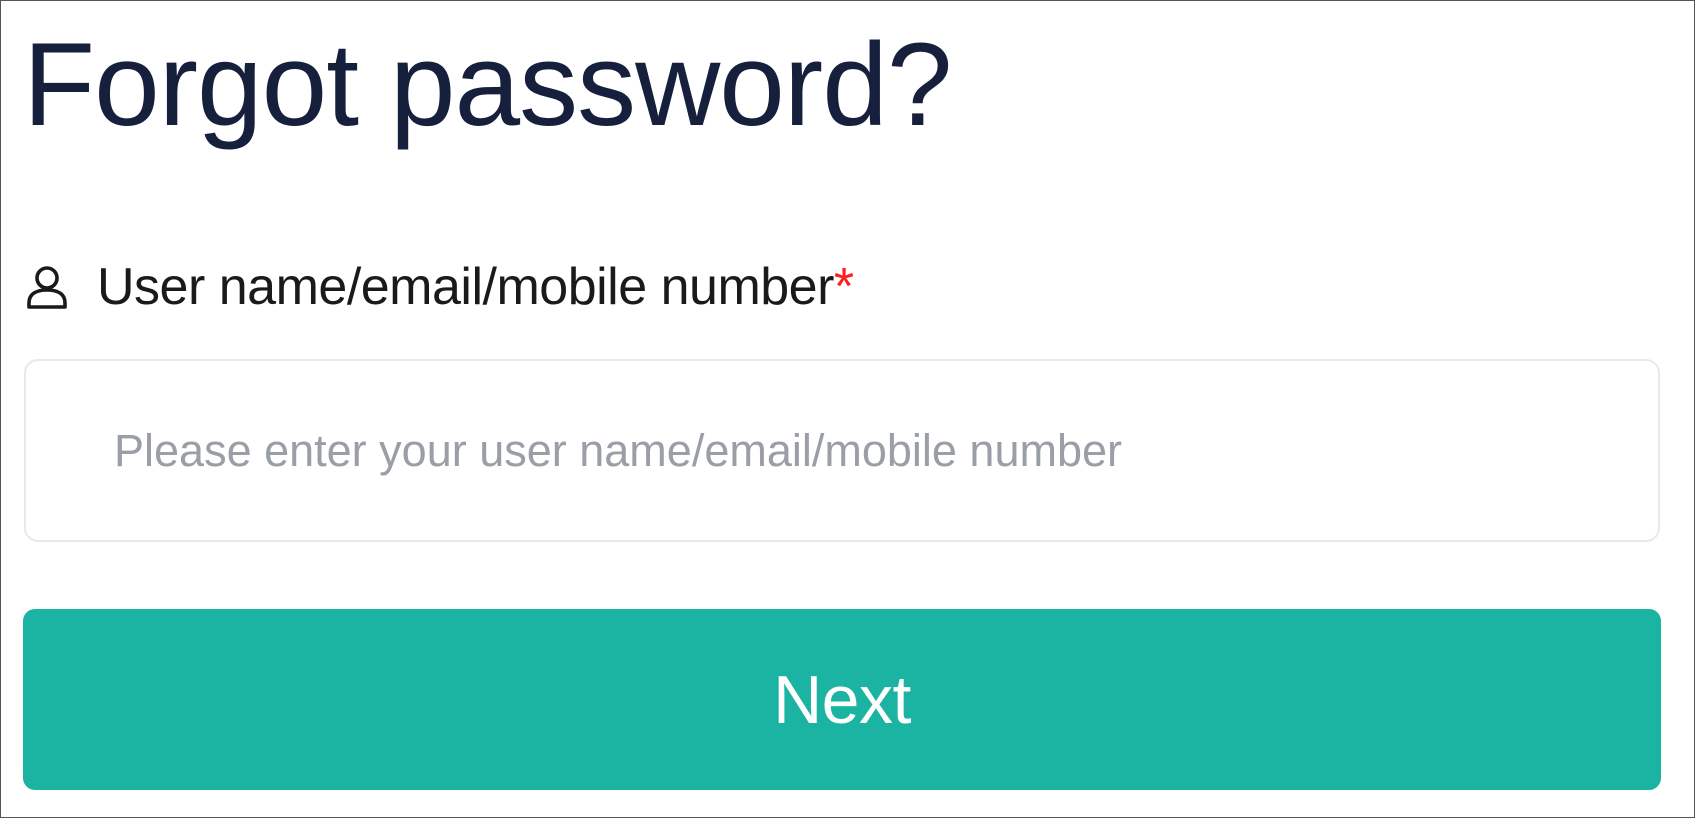 This screenshot has width=1695, height=818. Describe the element at coordinates (465, 287) in the screenshot. I see `username-label-text: User name/email/mobile number` at that location.